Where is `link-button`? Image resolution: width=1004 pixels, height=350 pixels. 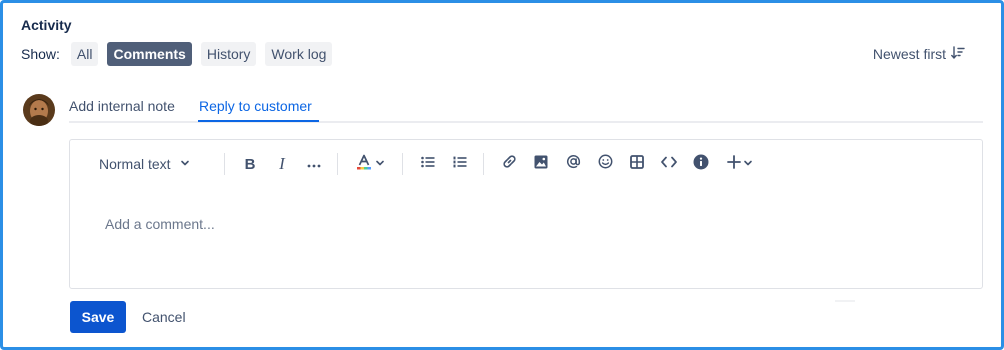 link-button is located at coordinates (509, 164).